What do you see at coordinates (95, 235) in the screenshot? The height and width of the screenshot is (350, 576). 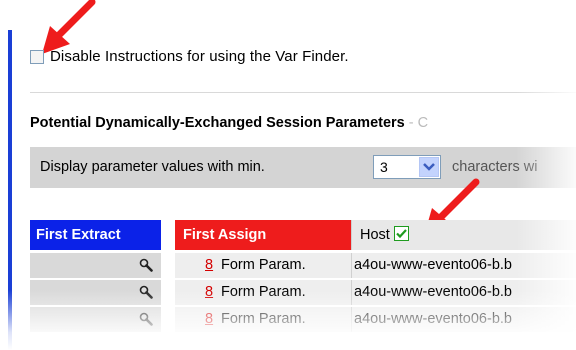 I see `header-first-extract: First Extract` at bounding box center [95, 235].